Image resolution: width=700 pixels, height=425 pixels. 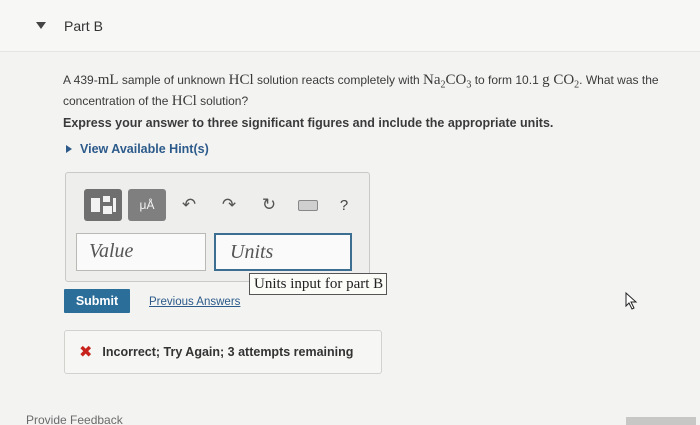 I want to click on provide-feedback-link: Provide Feedback, so click(x=74, y=419).